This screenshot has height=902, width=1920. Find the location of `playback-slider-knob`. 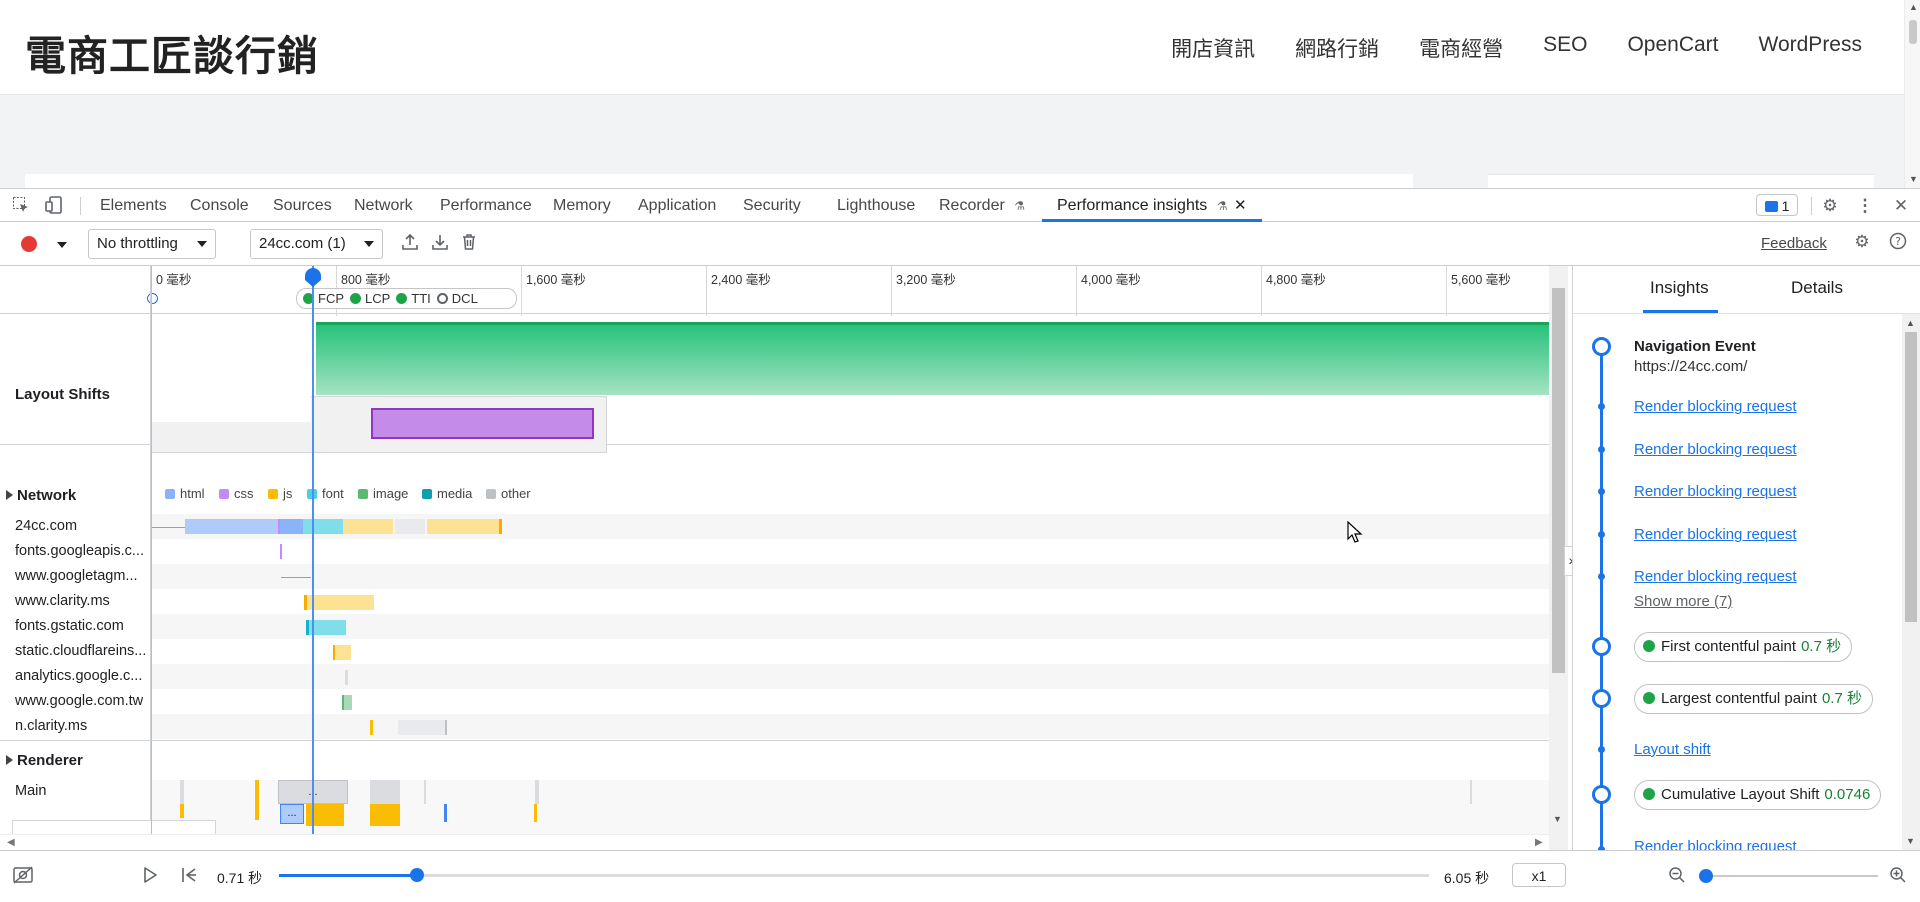

playback-slider-knob is located at coordinates (417, 875).